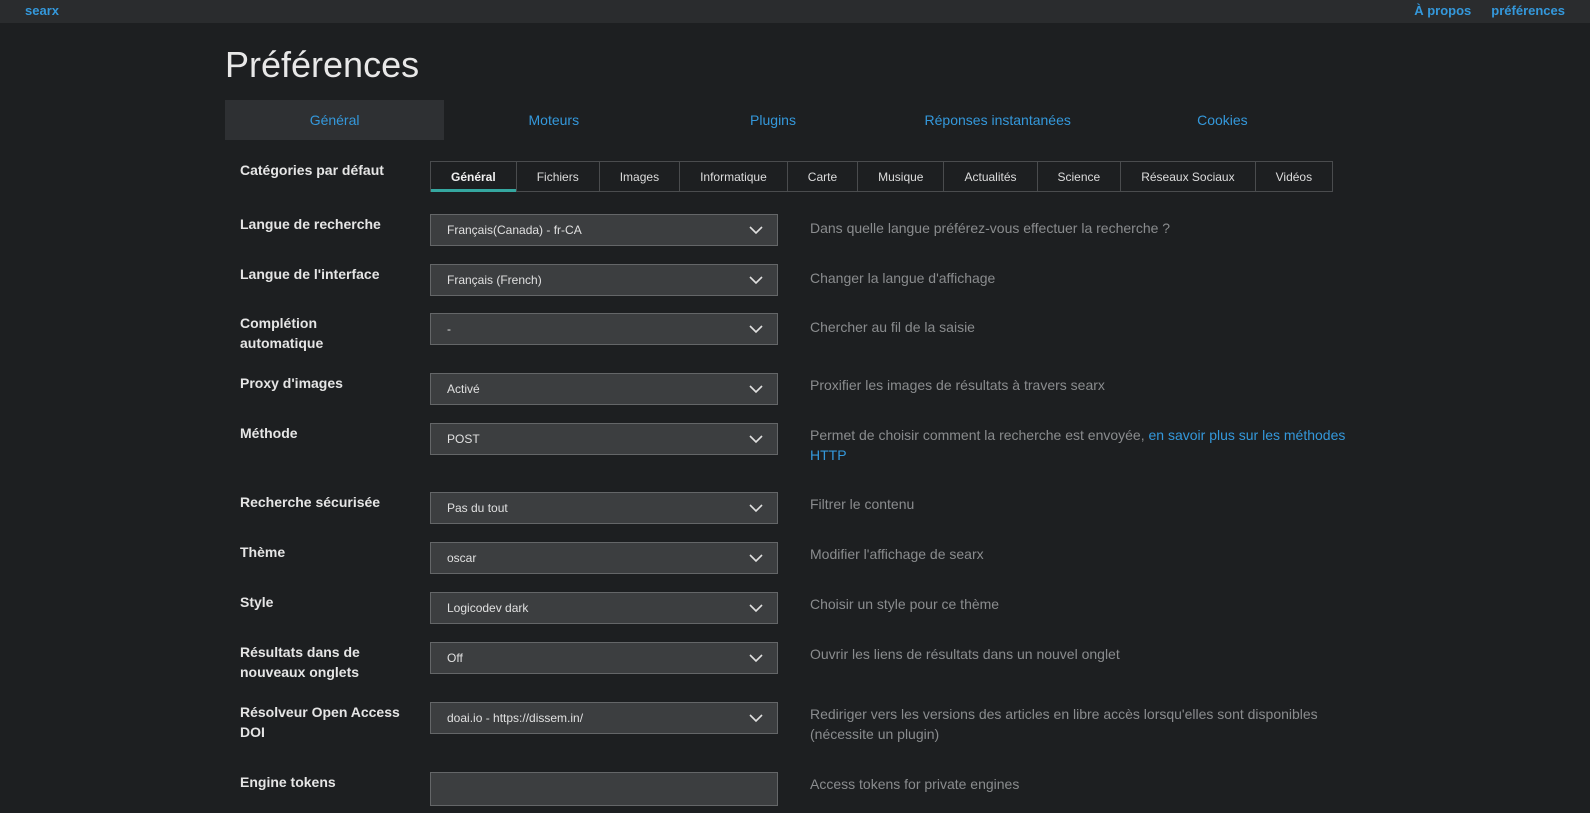 This screenshot has height=813, width=1590. I want to click on select-value: Français(Canada) - fr-CA, so click(514, 230).